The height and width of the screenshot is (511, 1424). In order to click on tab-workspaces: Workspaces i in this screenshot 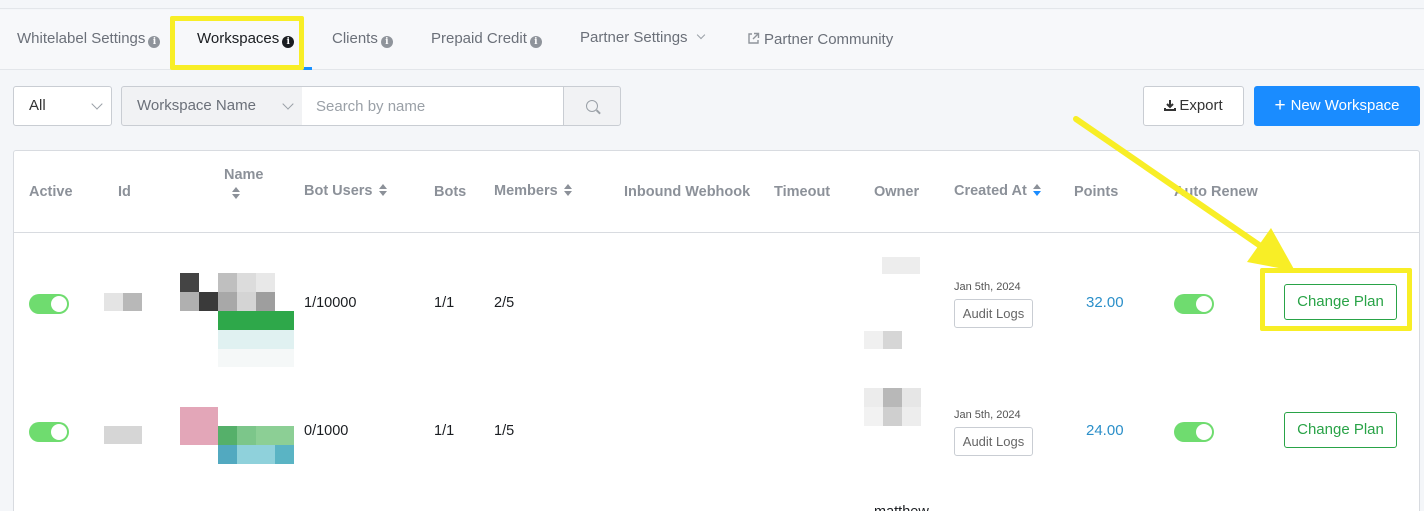, I will do `click(246, 39)`.